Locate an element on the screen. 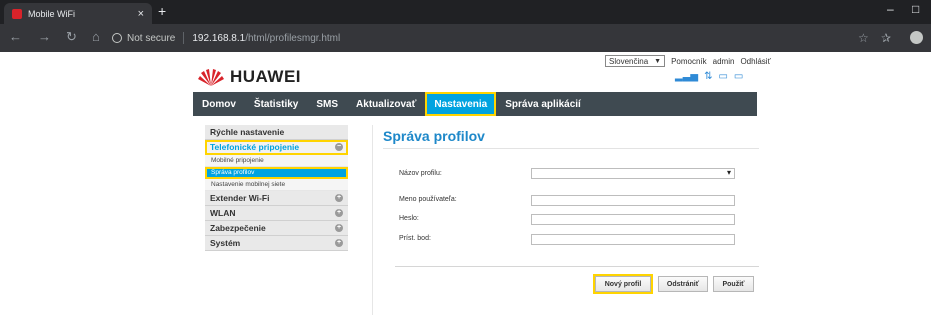 The image size is (931, 315). language-value: Slovenčina is located at coordinates (629, 61).